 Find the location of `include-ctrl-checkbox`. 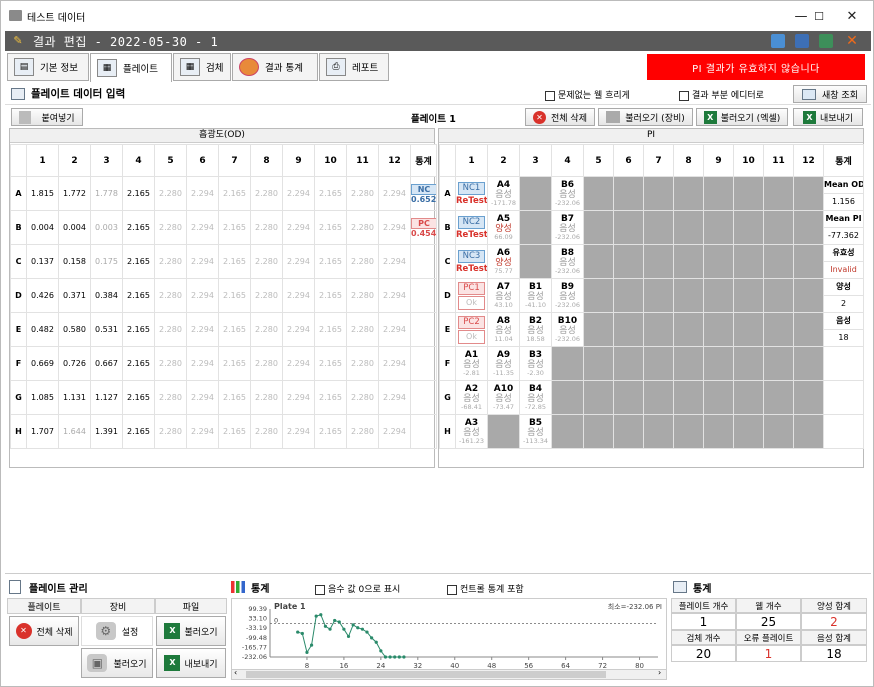

include-ctrl-checkbox is located at coordinates (452, 589).